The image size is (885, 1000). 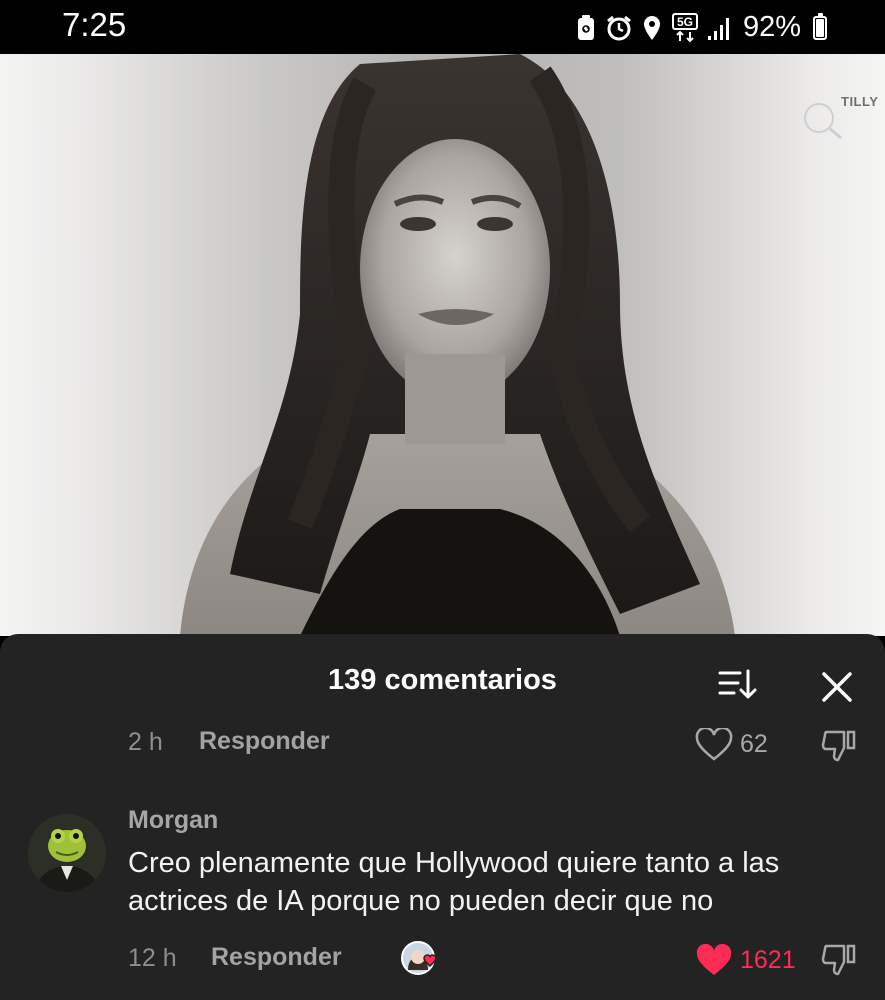 I want to click on status-icons: 5G 92%, so click(x=701, y=27).